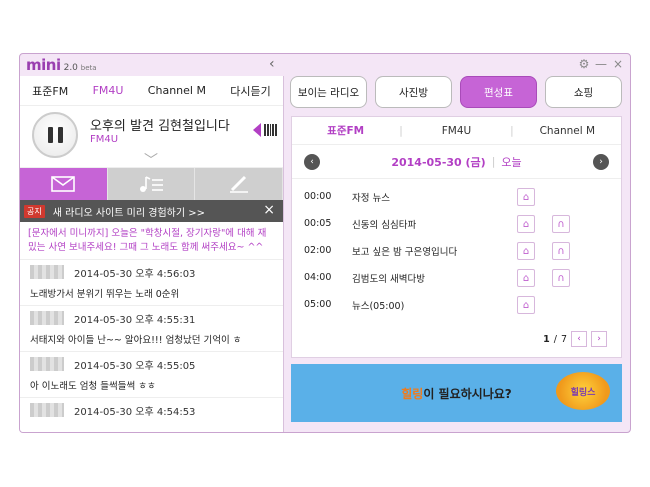  I want to click on message-time: 2014-05-30 오후 4:55:05, so click(135, 366).